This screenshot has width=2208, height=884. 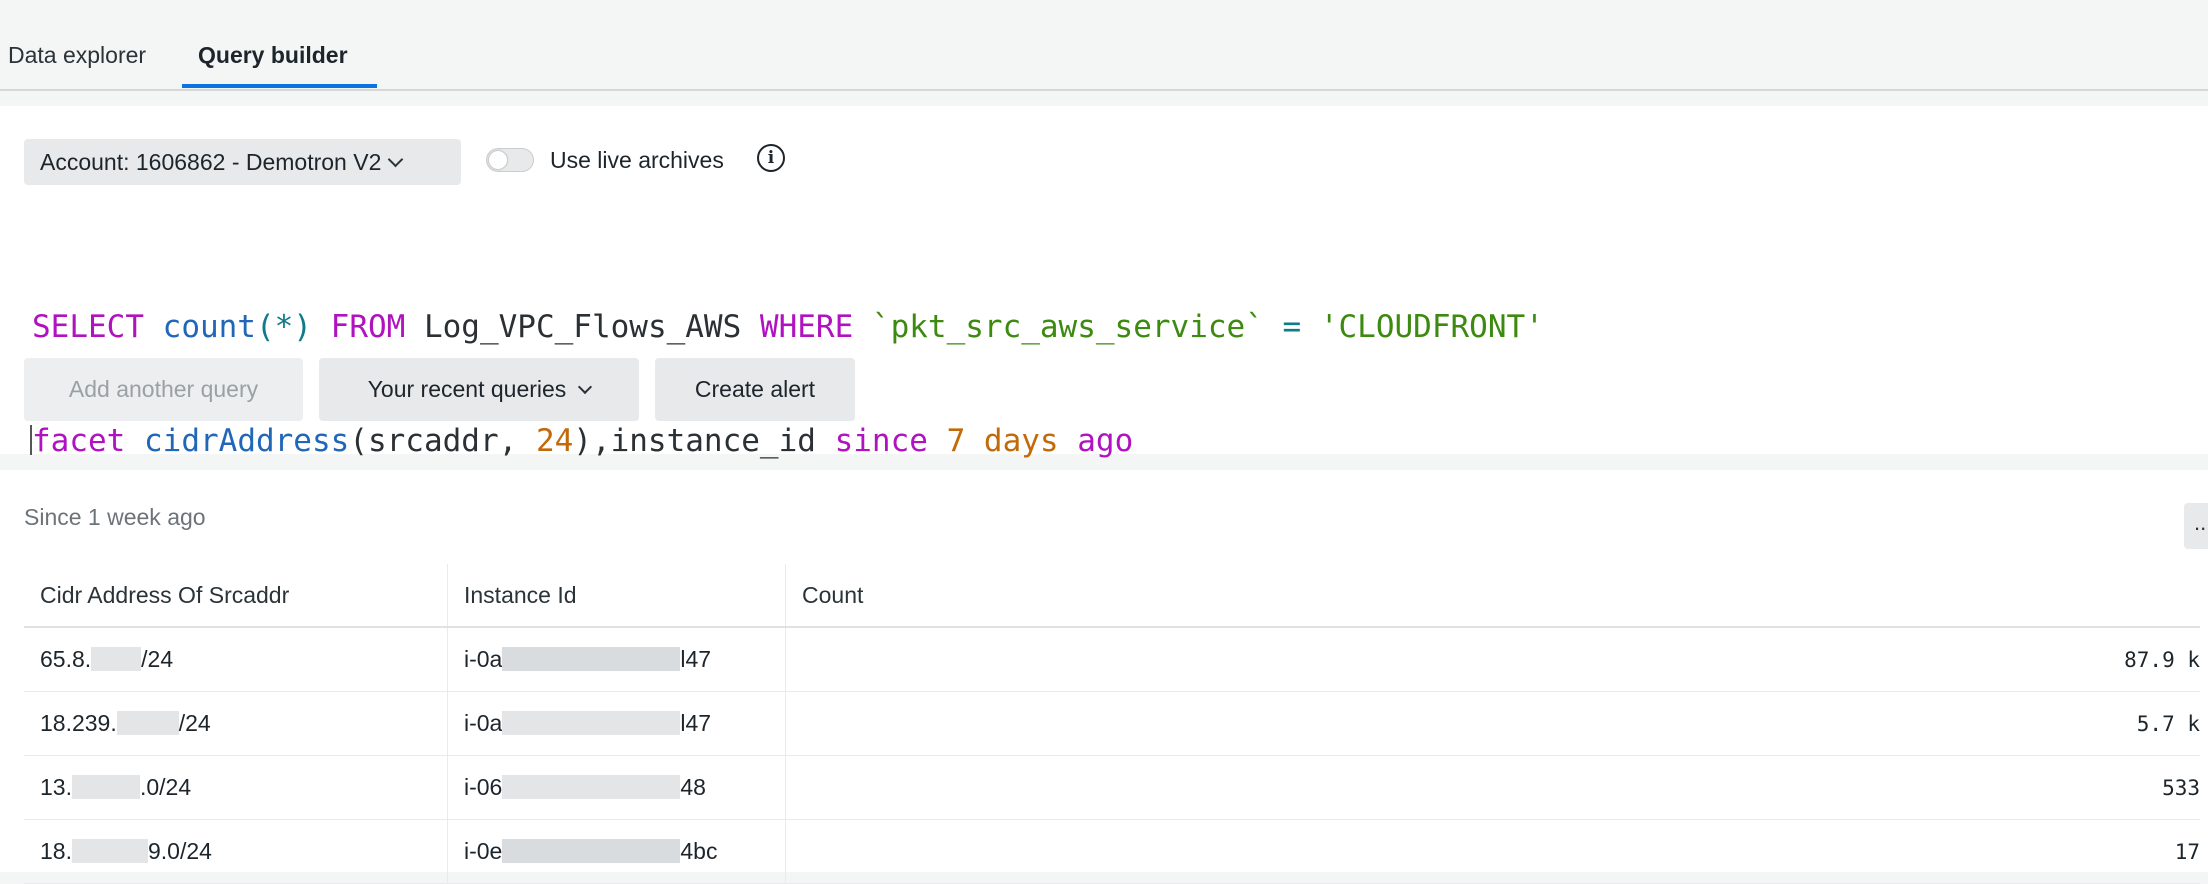 I want to click on instance-cell: i-06 48, so click(x=616, y=787).